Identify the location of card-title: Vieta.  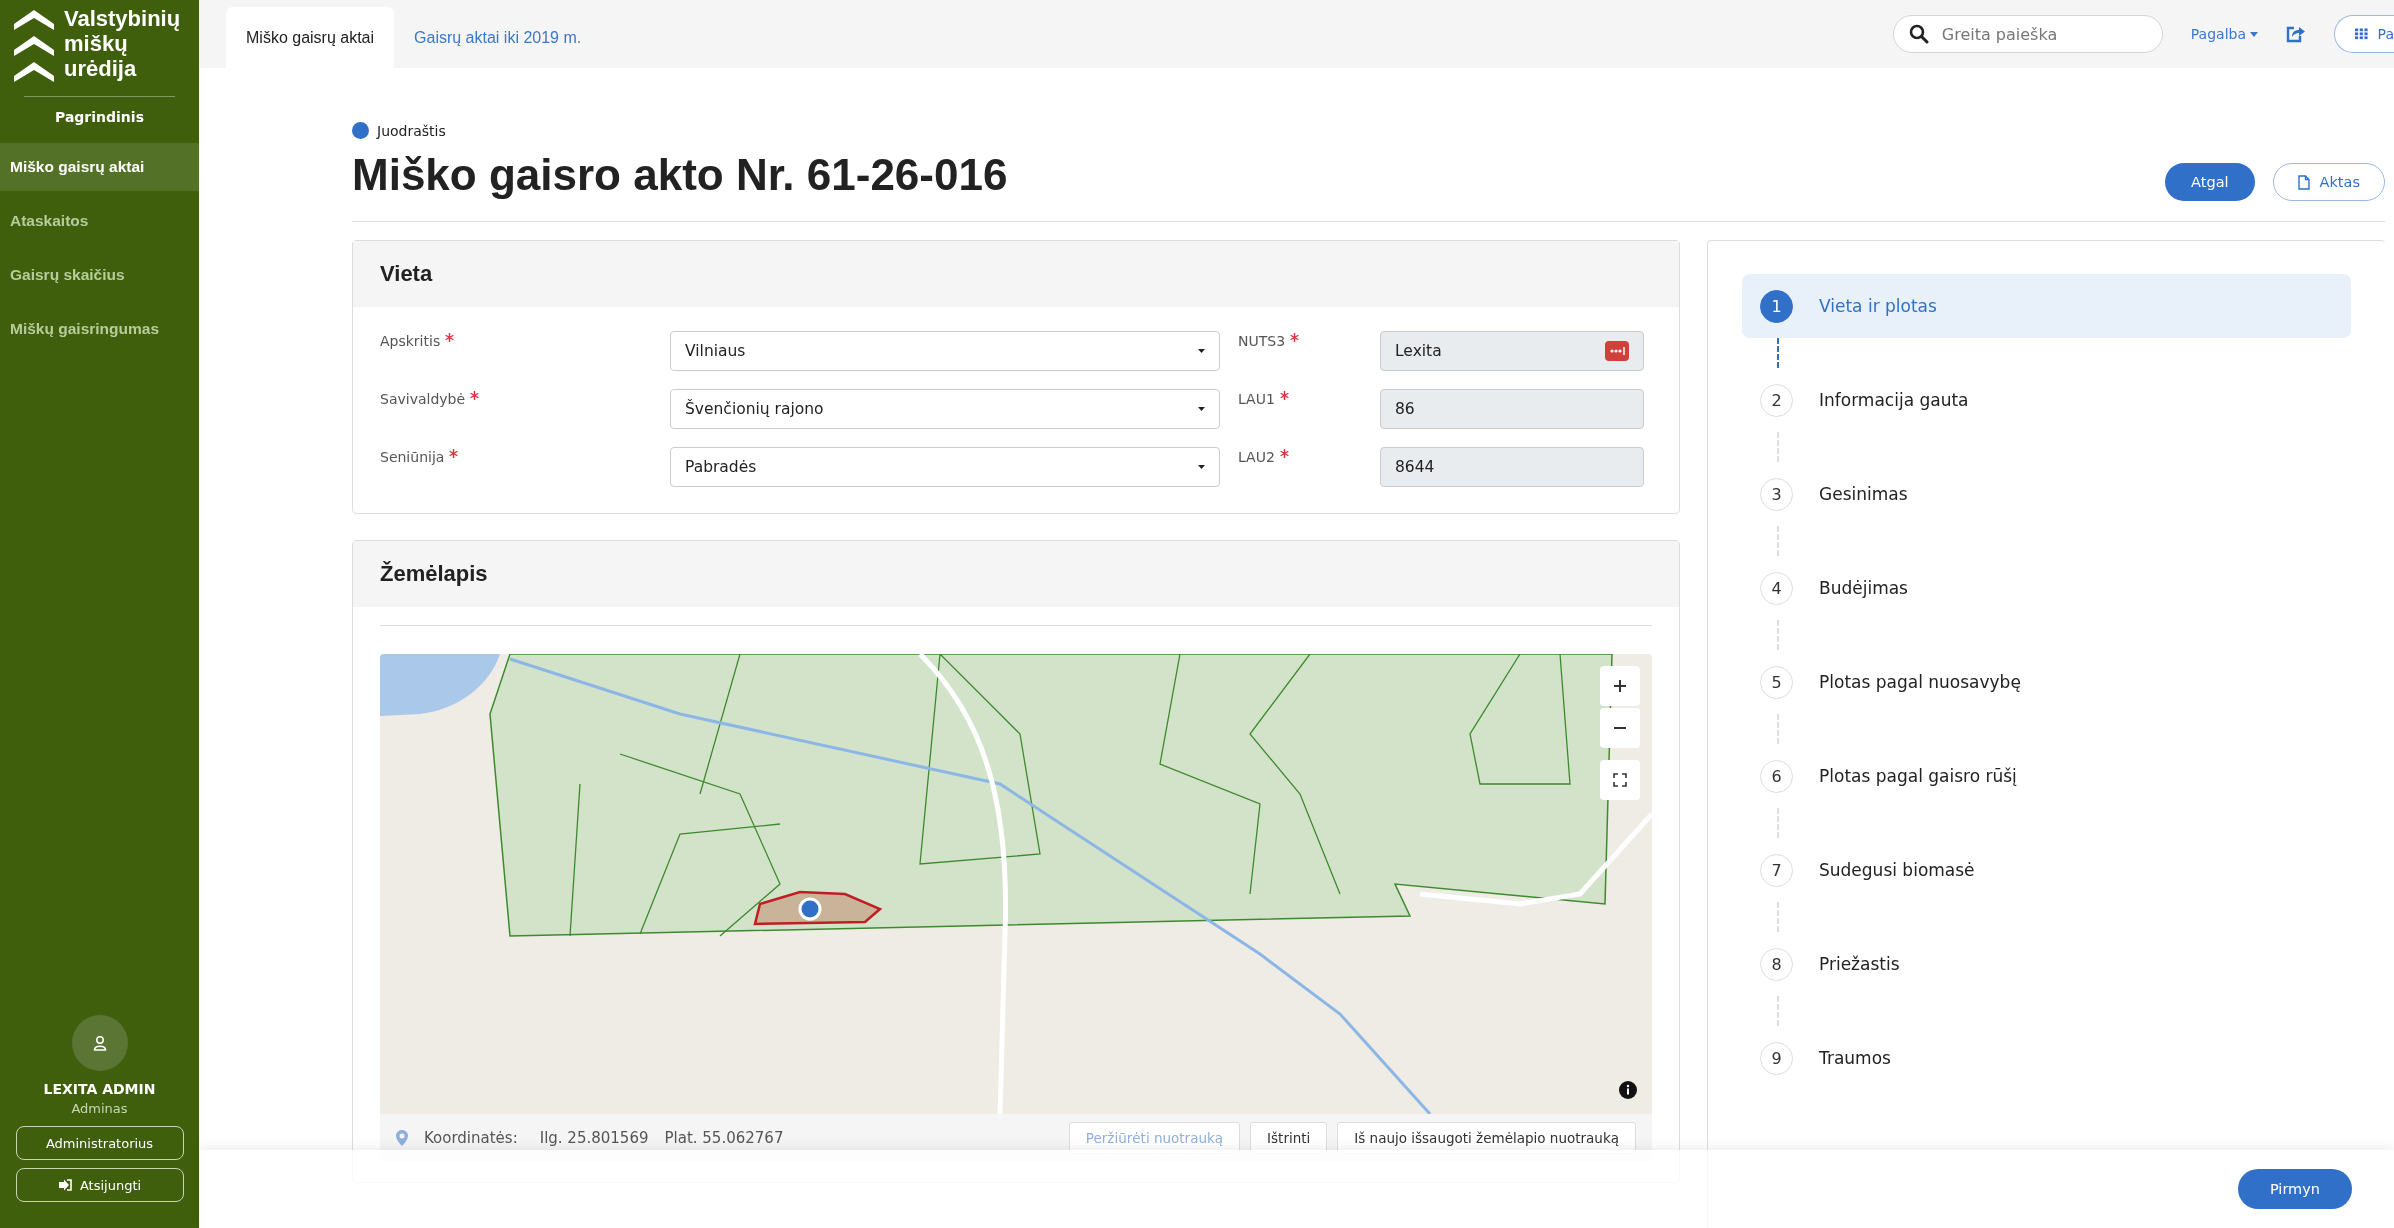
(406, 274).